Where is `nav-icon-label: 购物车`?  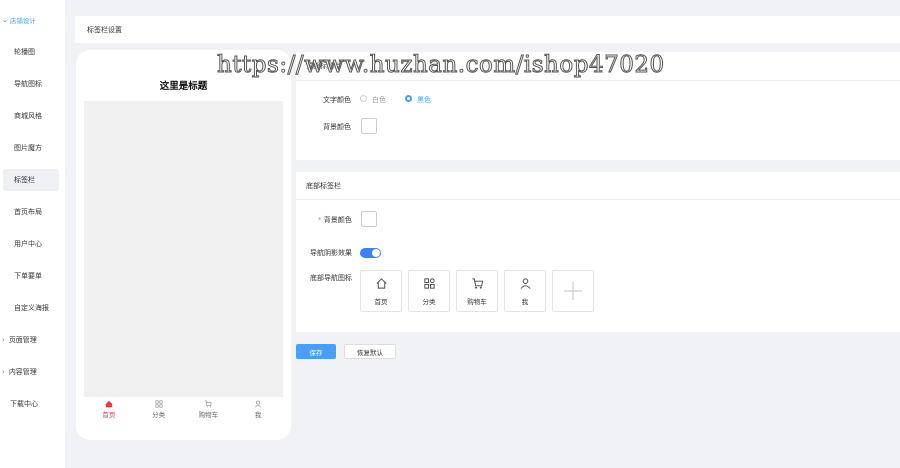 nav-icon-label: 购物车 is located at coordinates (477, 301).